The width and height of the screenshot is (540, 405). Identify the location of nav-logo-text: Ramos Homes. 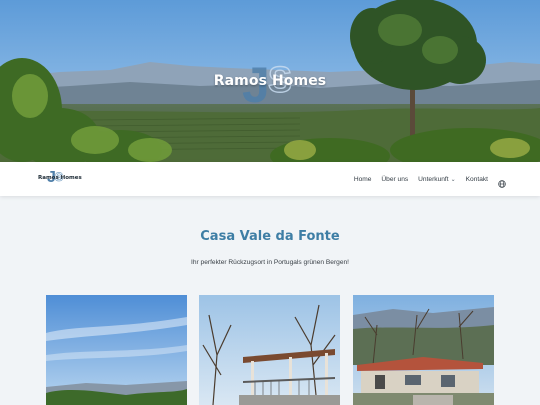
(60, 178).